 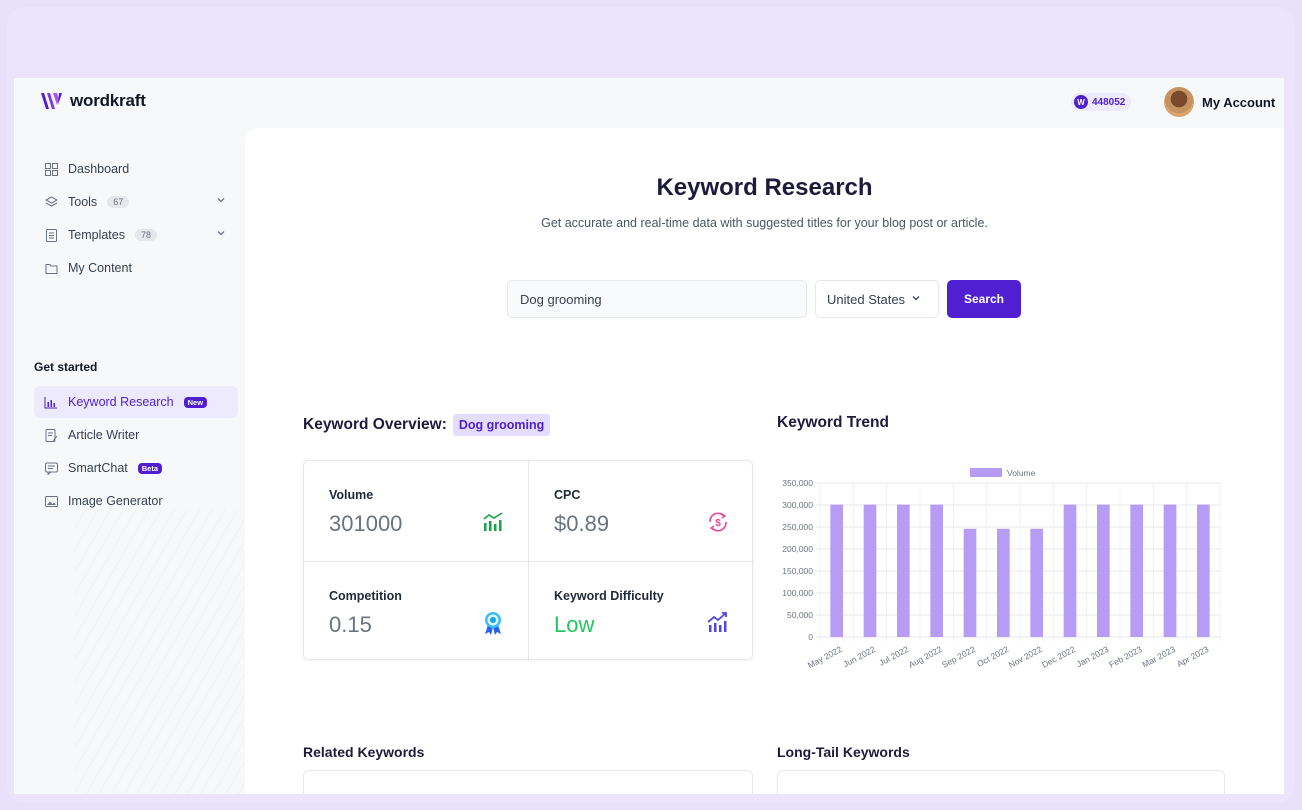 What do you see at coordinates (986, 472) in the screenshot?
I see `legend-swatch` at bounding box center [986, 472].